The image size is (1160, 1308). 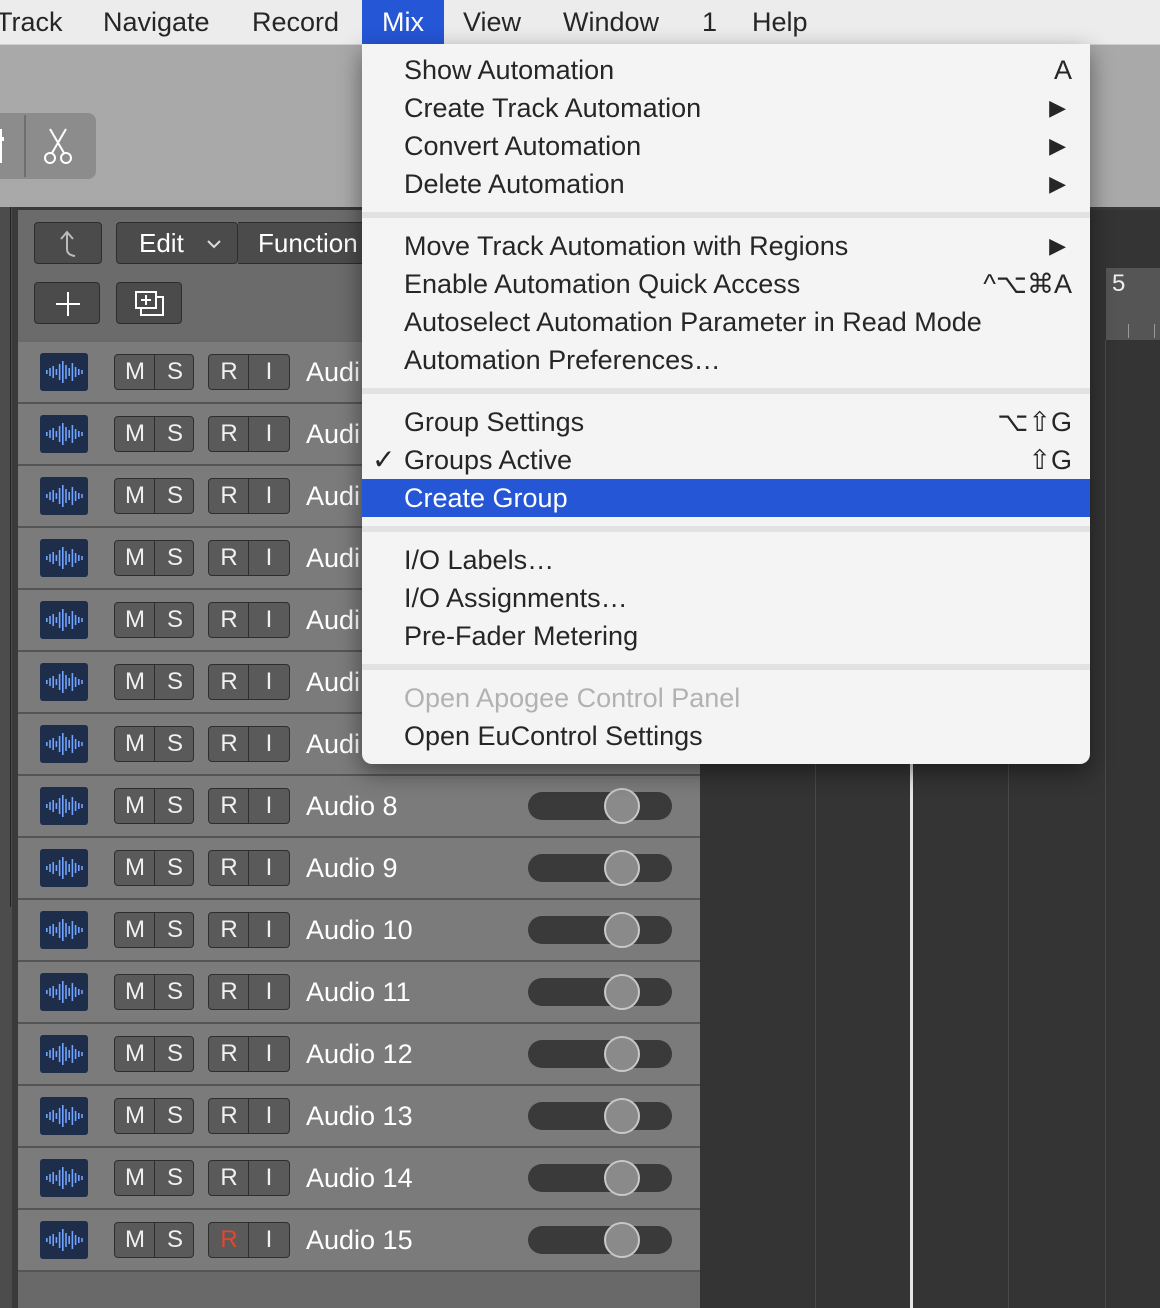 What do you see at coordinates (1132, 304) in the screenshot?
I see `bar-ruler: 5` at bounding box center [1132, 304].